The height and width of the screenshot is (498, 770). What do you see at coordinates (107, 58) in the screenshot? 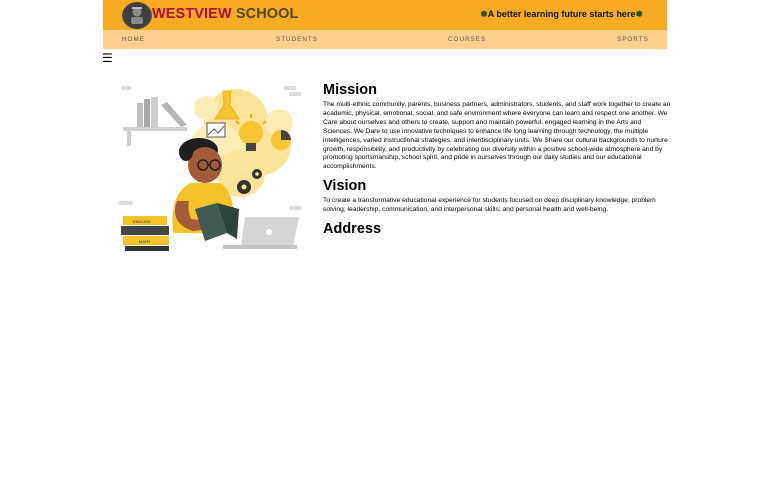
I see `hamburger-menu-icon: ☰` at bounding box center [107, 58].